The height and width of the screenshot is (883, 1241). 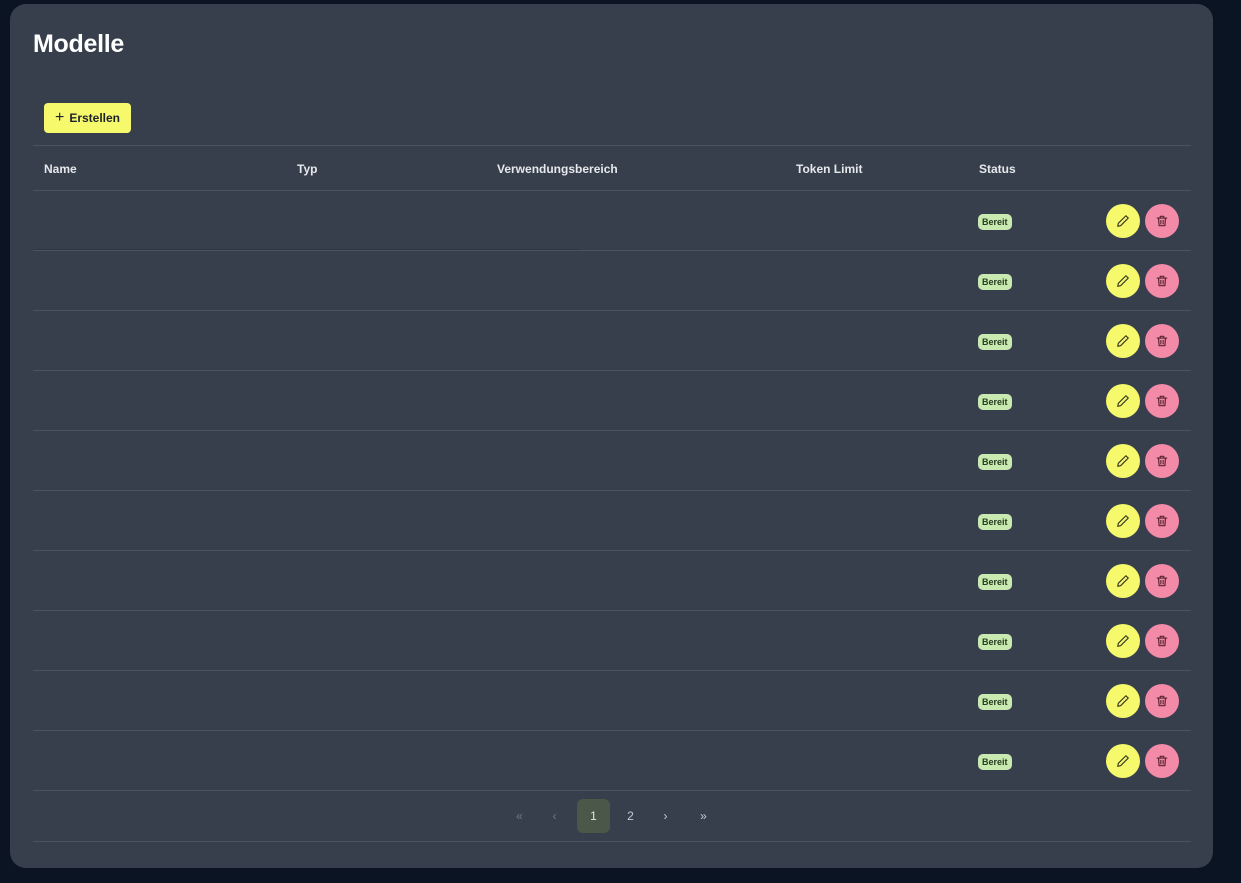 What do you see at coordinates (59, 117) in the screenshot?
I see `plus-icon: +` at bounding box center [59, 117].